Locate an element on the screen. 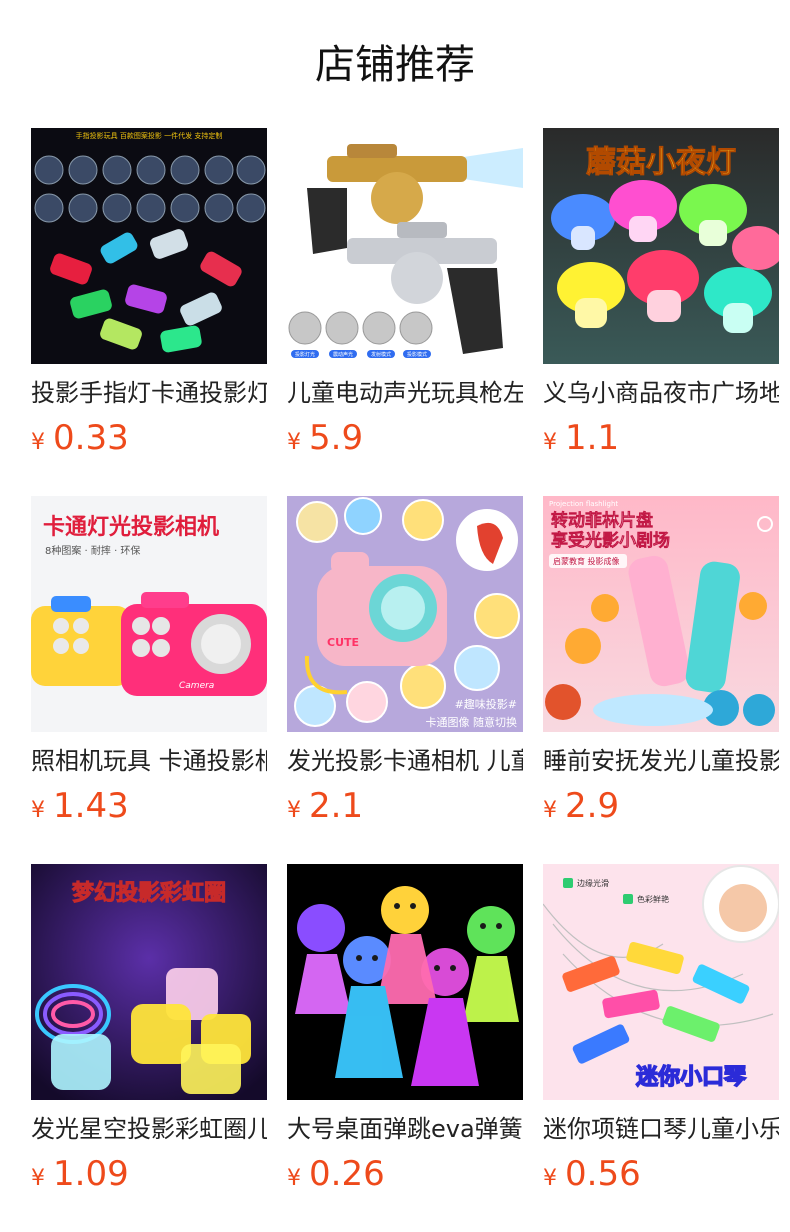 Image resolution: width=790 pixels, height=1232 pixels. image-caption: Projection flashlight is located at coordinates (583, 504).